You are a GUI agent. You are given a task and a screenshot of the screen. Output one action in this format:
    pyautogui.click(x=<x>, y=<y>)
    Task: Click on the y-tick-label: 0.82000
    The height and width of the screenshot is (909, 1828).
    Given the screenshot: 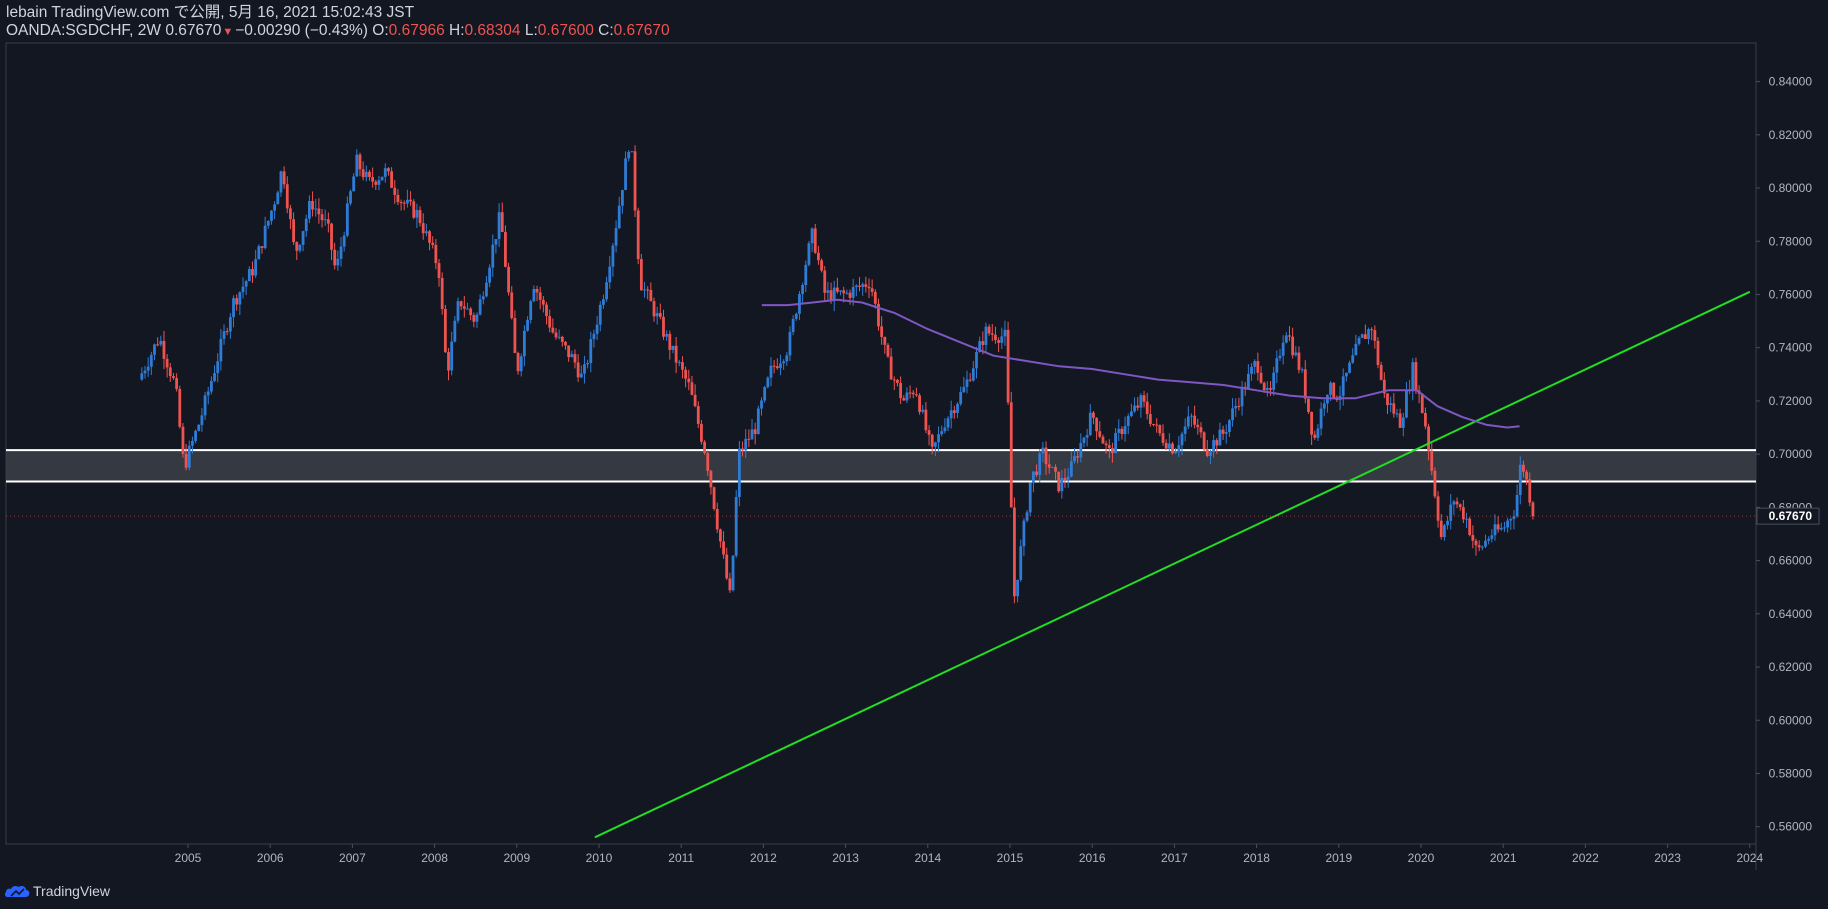 What is the action you would take?
    pyautogui.click(x=1791, y=135)
    